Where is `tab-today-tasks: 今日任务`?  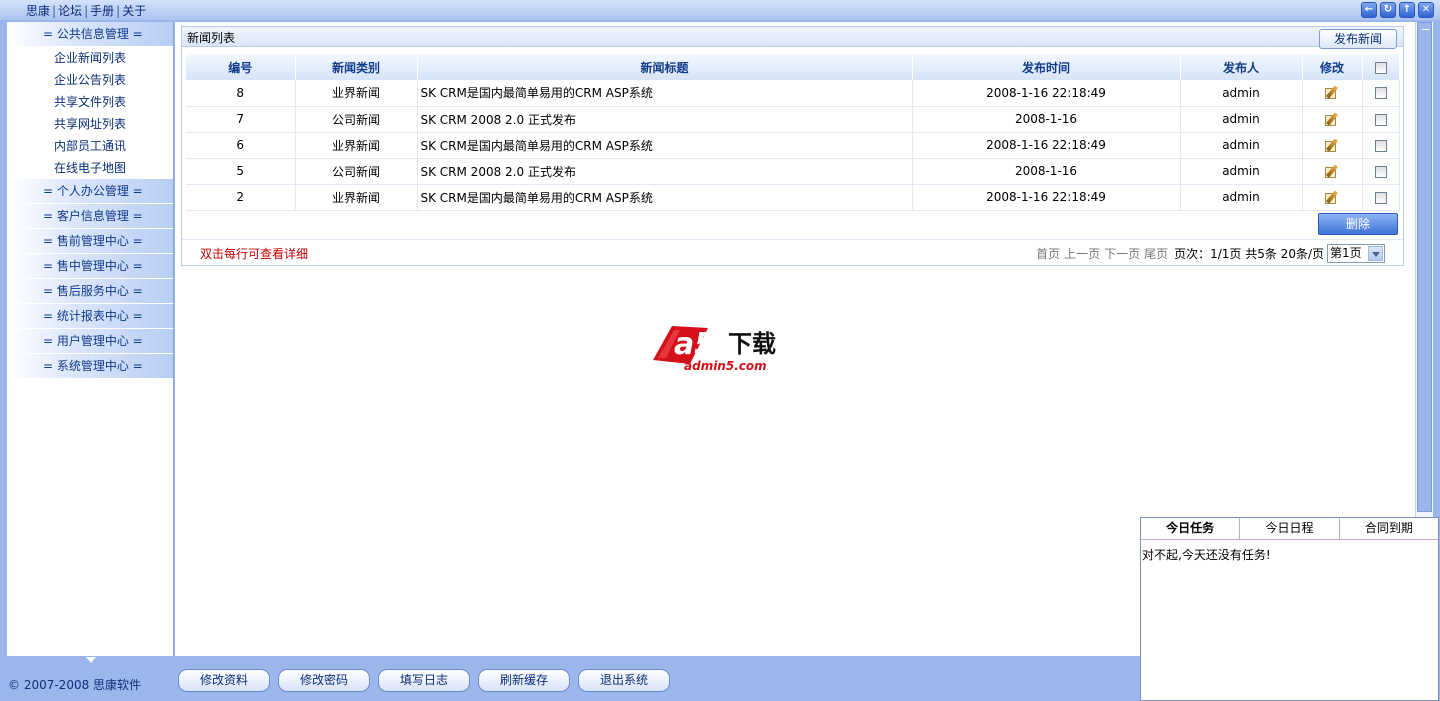 tab-today-tasks: 今日任务 is located at coordinates (1191, 528).